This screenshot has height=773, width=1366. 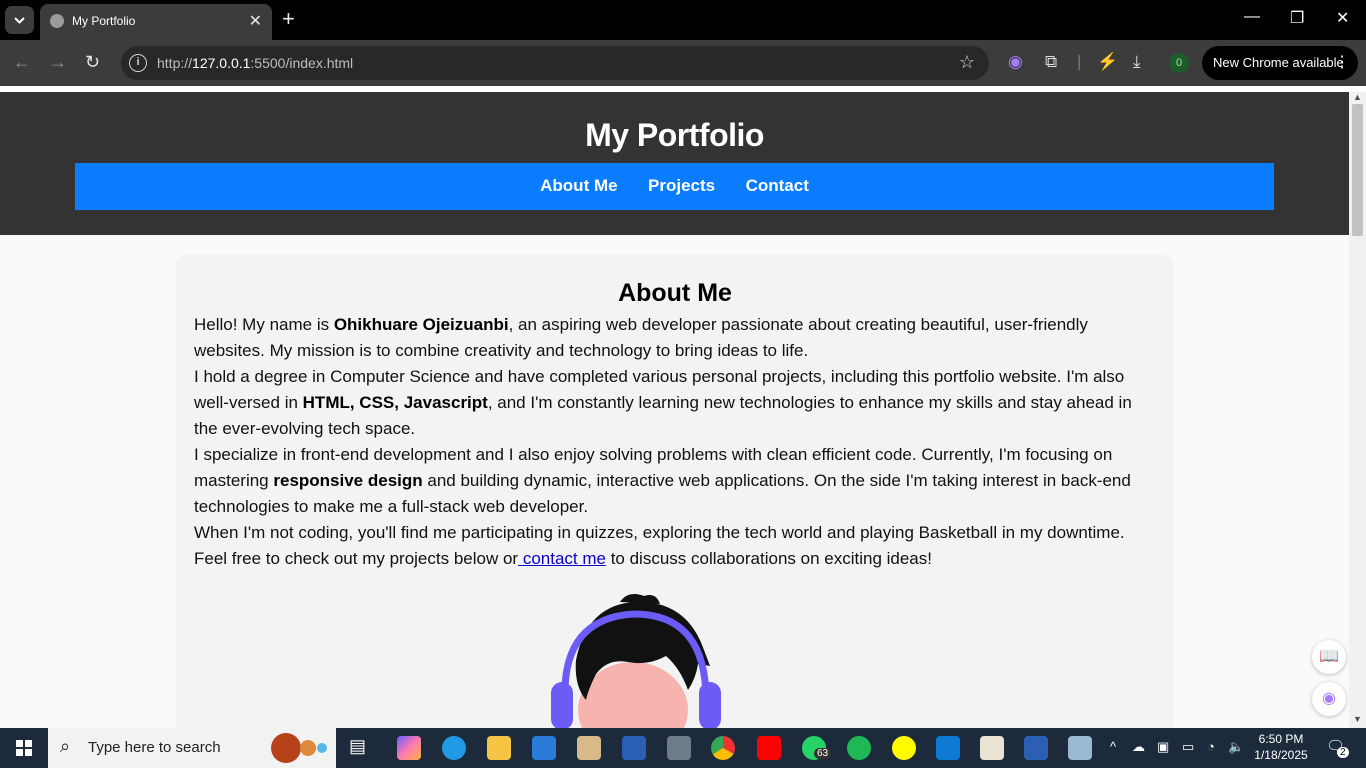 I want to click on wifi-icon: ◔, so click(x=1211, y=746).